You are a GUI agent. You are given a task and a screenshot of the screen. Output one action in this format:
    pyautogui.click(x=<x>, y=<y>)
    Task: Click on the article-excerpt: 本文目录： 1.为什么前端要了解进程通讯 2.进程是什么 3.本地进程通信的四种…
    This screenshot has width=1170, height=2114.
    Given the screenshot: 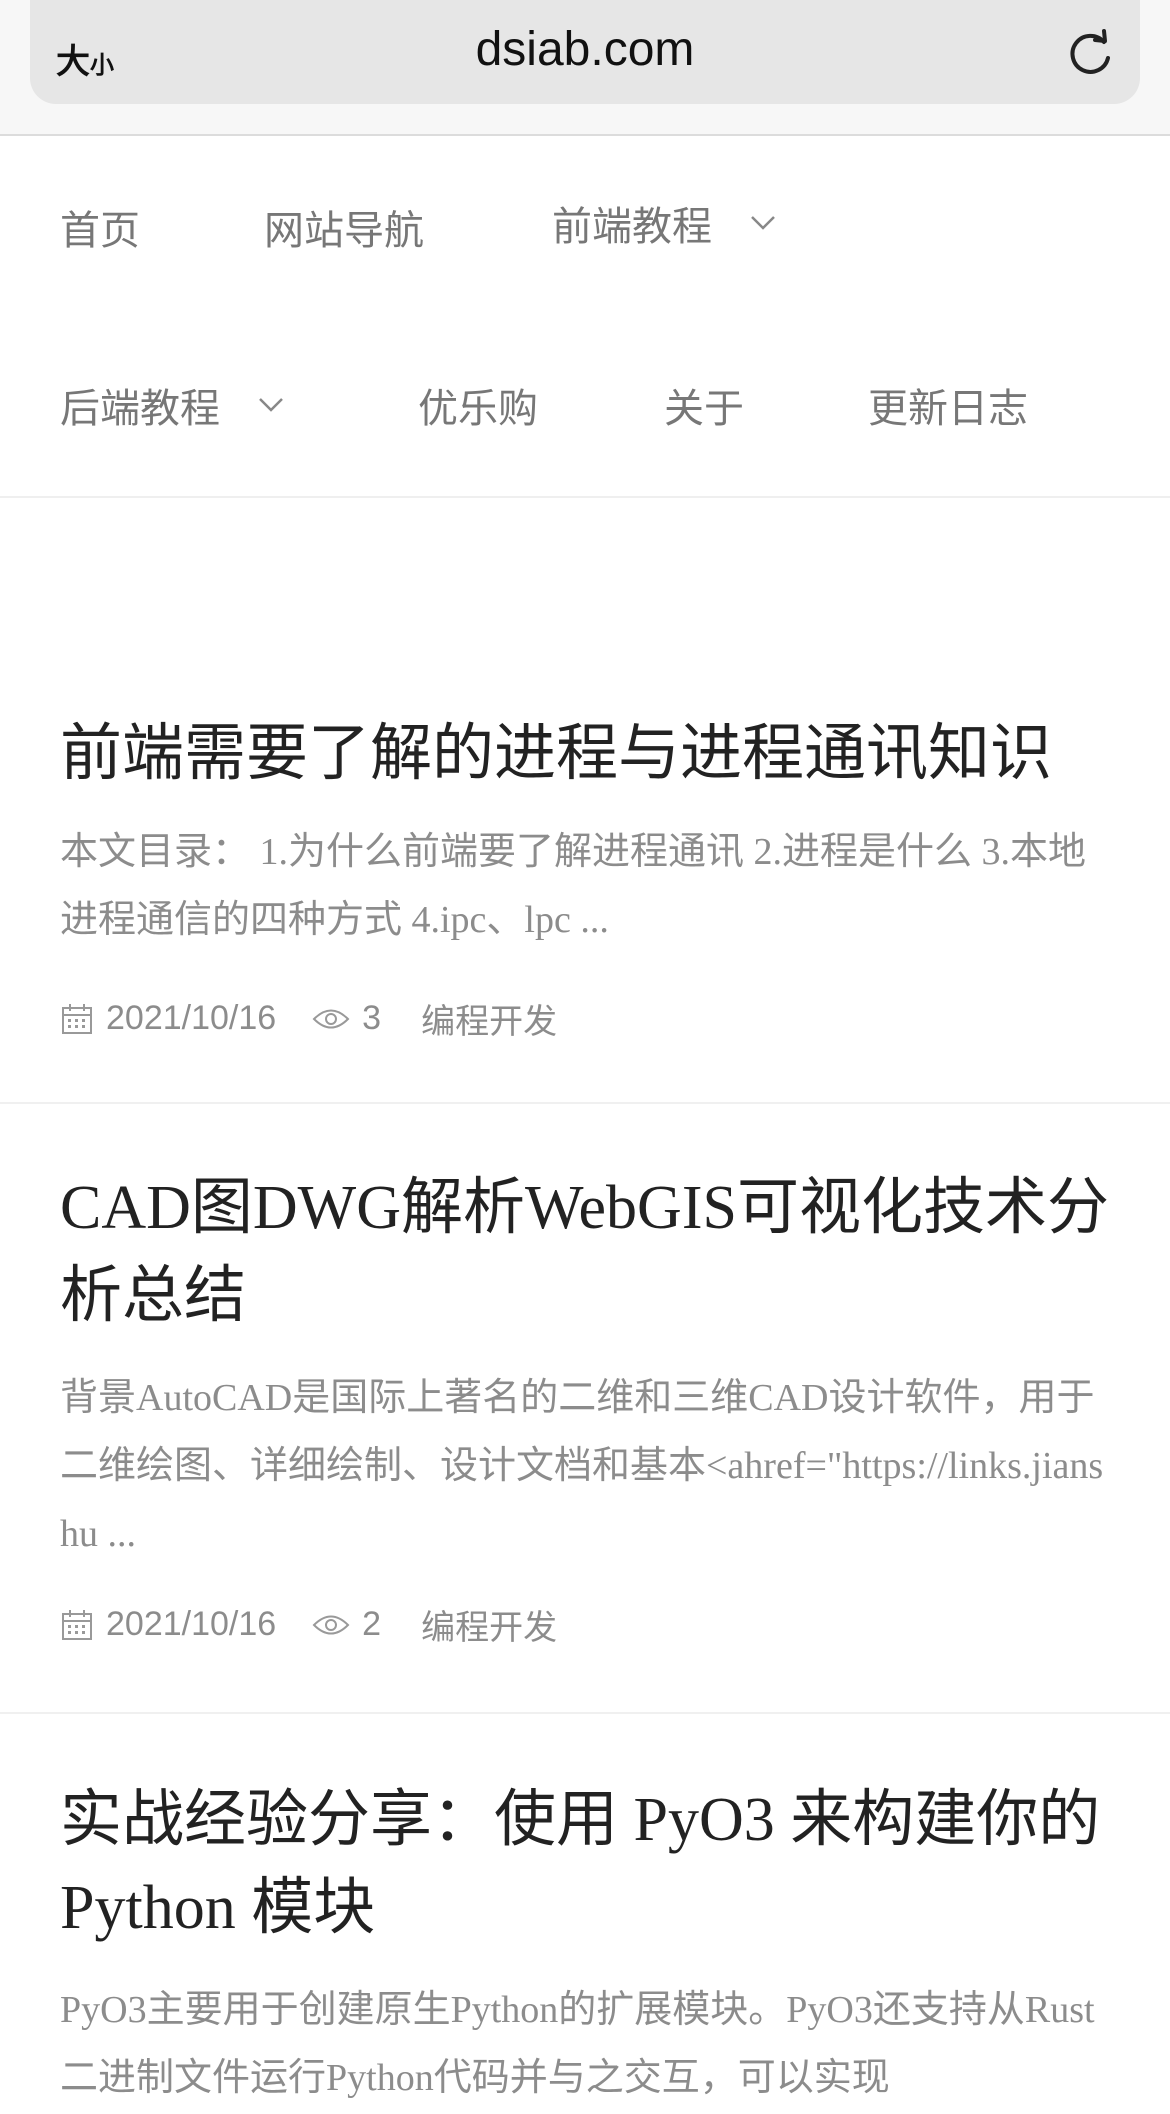 What is the action you would take?
    pyautogui.click(x=573, y=886)
    